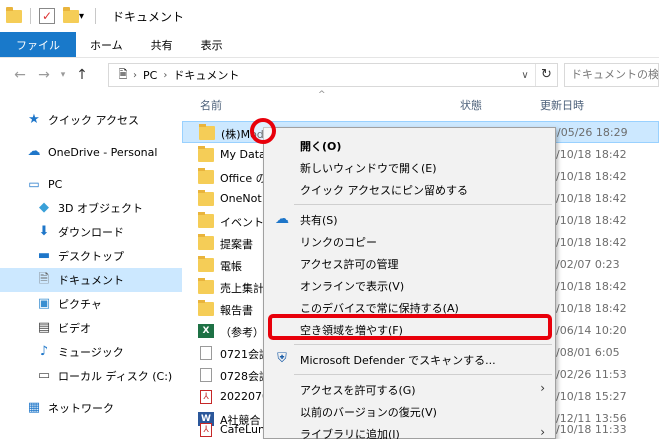 The width and height of the screenshot is (659, 439). What do you see at coordinates (44, 231) in the screenshot?
I see `download-icon: ⬇` at bounding box center [44, 231].